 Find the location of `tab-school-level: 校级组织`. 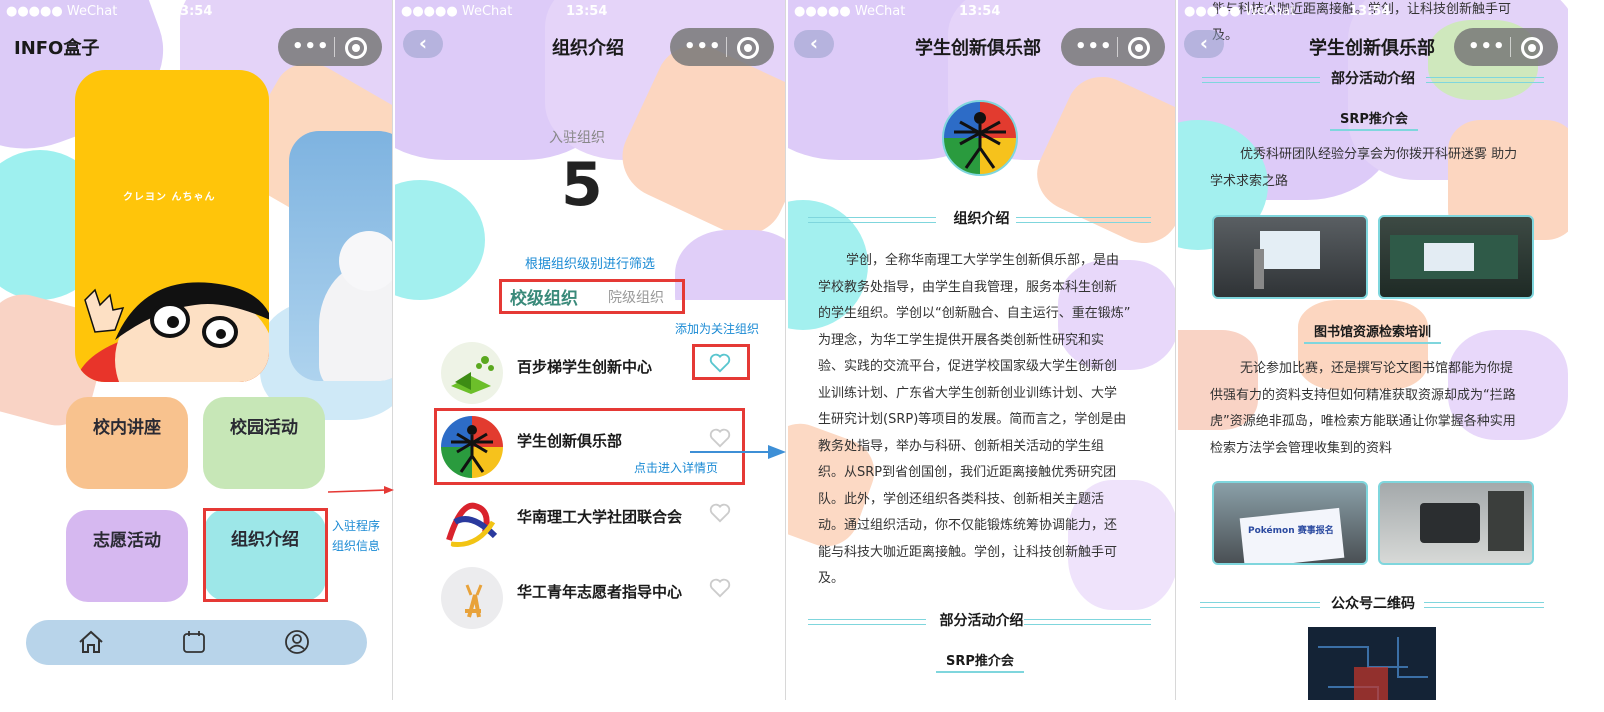

tab-school-level: 校级组织 is located at coordinates (544, 296).